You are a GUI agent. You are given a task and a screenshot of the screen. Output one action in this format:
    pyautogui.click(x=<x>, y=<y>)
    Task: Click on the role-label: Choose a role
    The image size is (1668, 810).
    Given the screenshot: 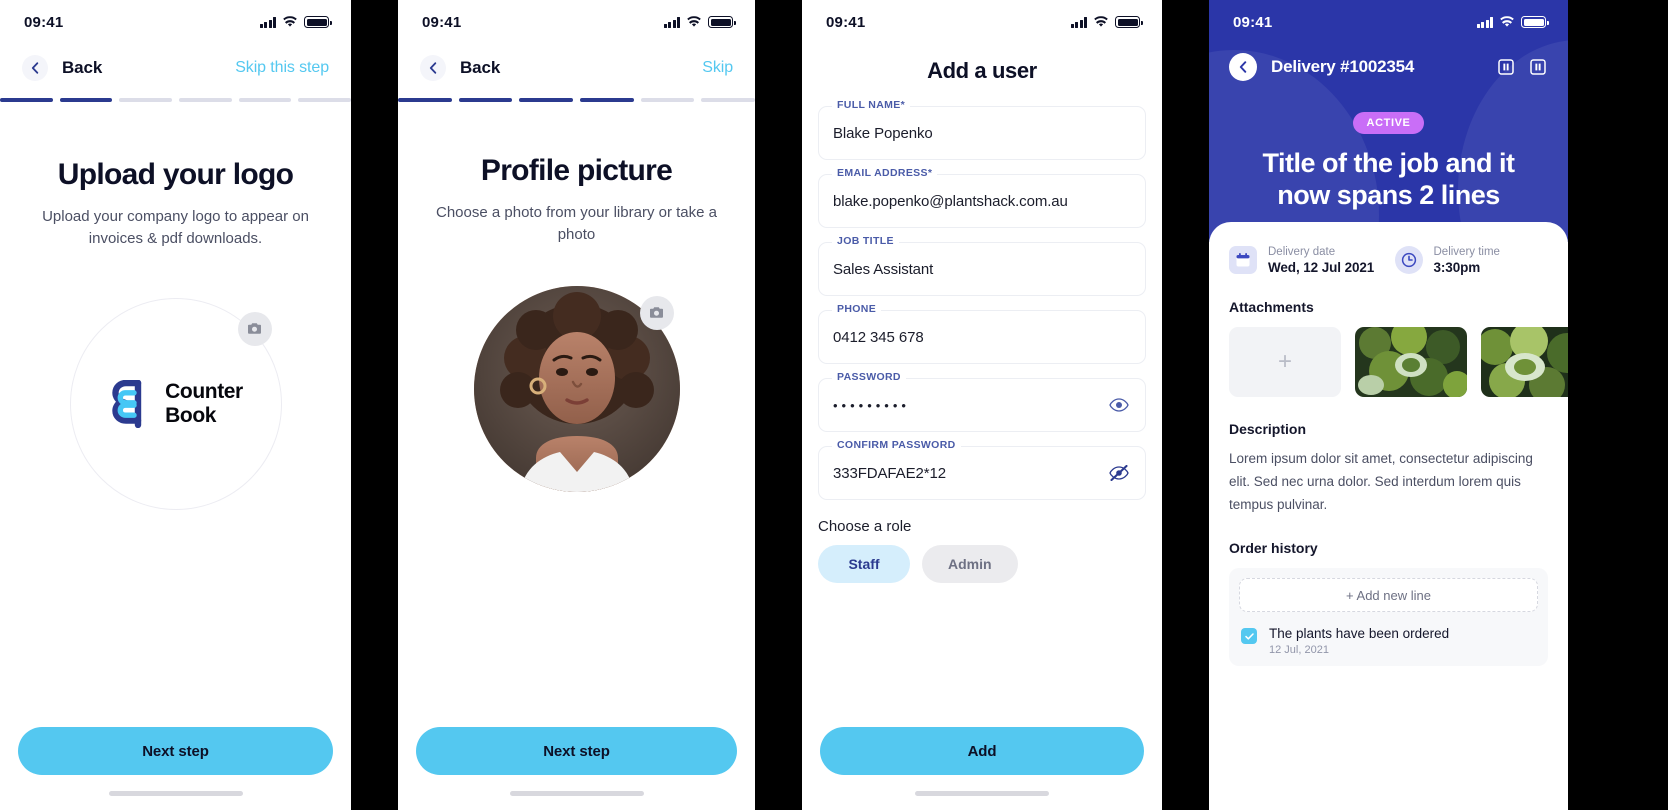 What is the action you would take?
    pyautogui.click(x=865, y=526)
    